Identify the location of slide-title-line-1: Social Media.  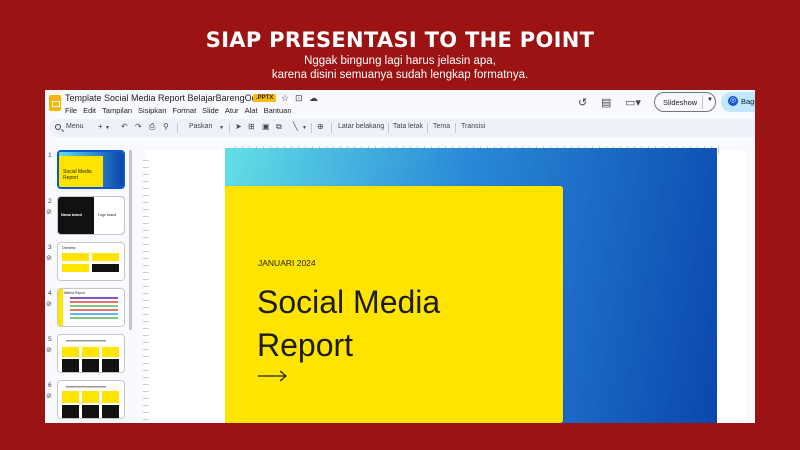
(349, 302).